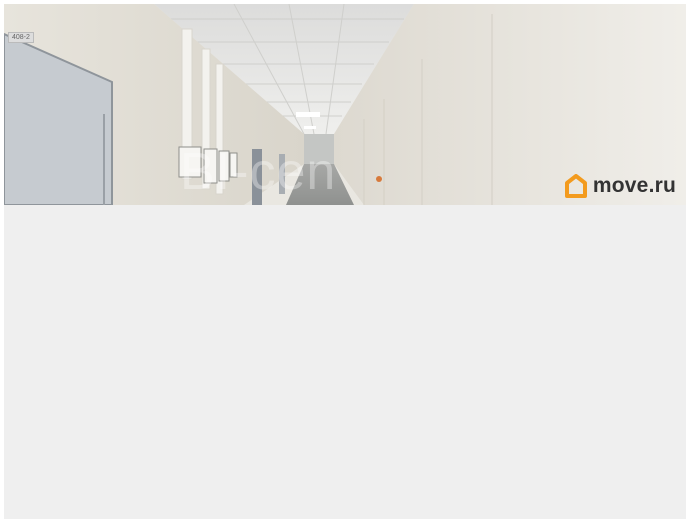  What do you see at coordinates (21, 37) in the screenshot?
I see `door-sign: 408-2` at bounding box center [21, 37].